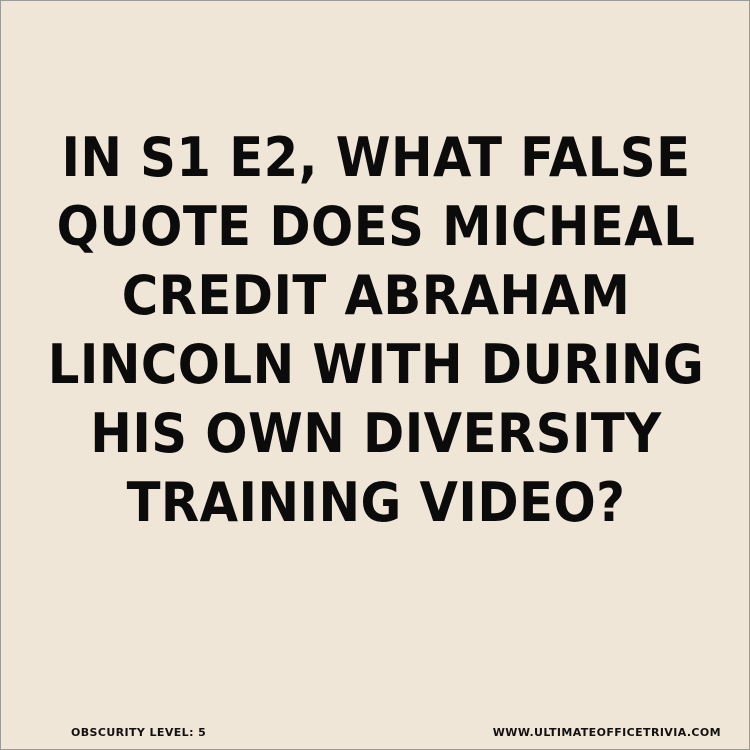  I want to click on question-line-2: QUOTE DOES MICHEAL, so click(376, 226).